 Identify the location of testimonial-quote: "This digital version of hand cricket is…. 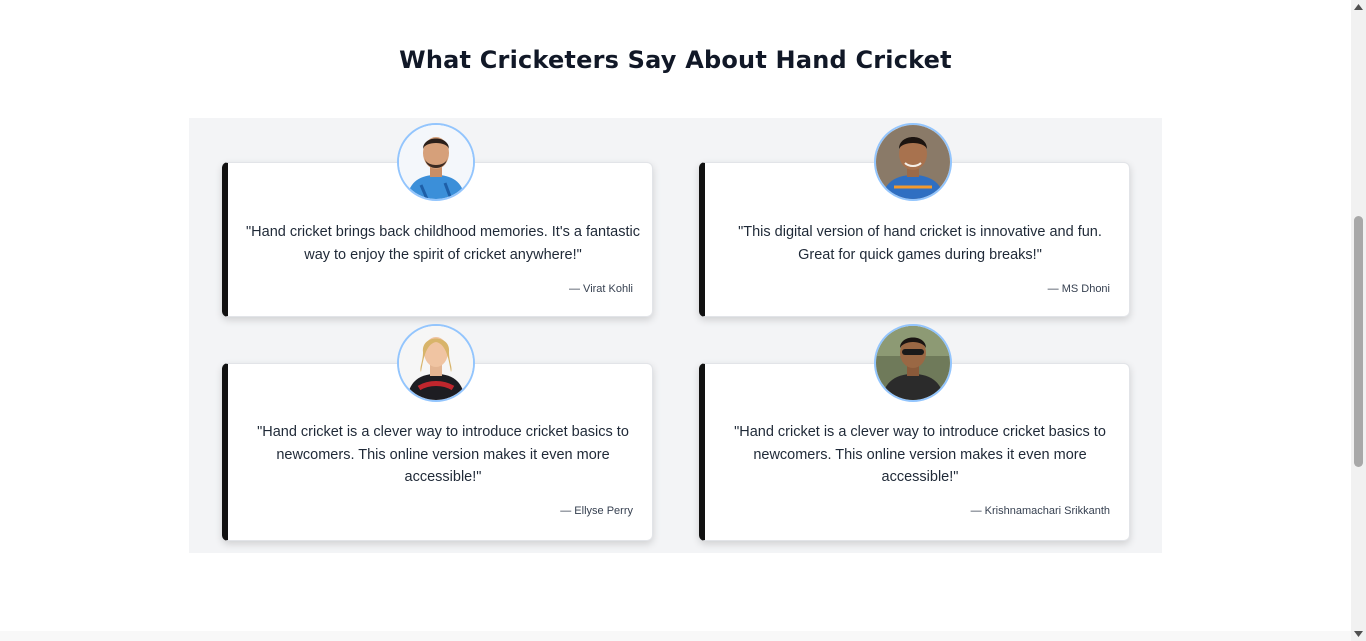
(920, 243).